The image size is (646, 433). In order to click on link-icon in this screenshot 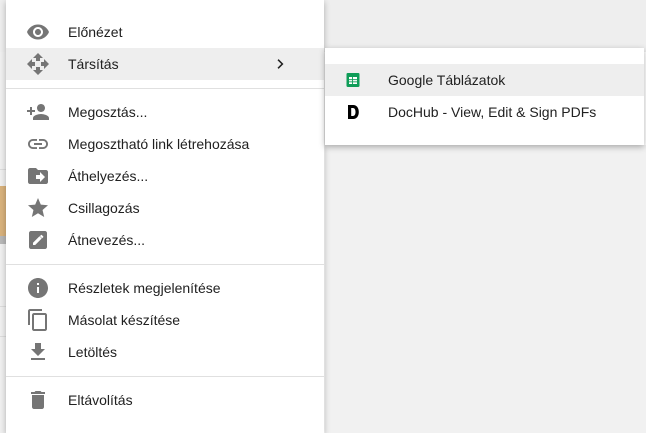, I will do `click(38, 144)`.